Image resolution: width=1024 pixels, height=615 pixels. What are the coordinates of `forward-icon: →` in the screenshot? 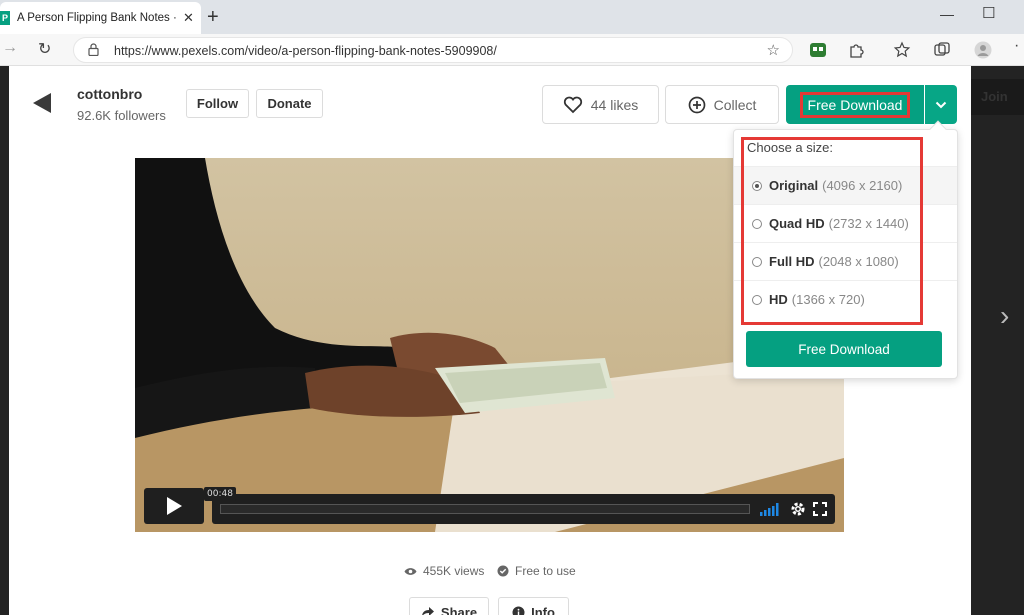 It's located at (10, 48).